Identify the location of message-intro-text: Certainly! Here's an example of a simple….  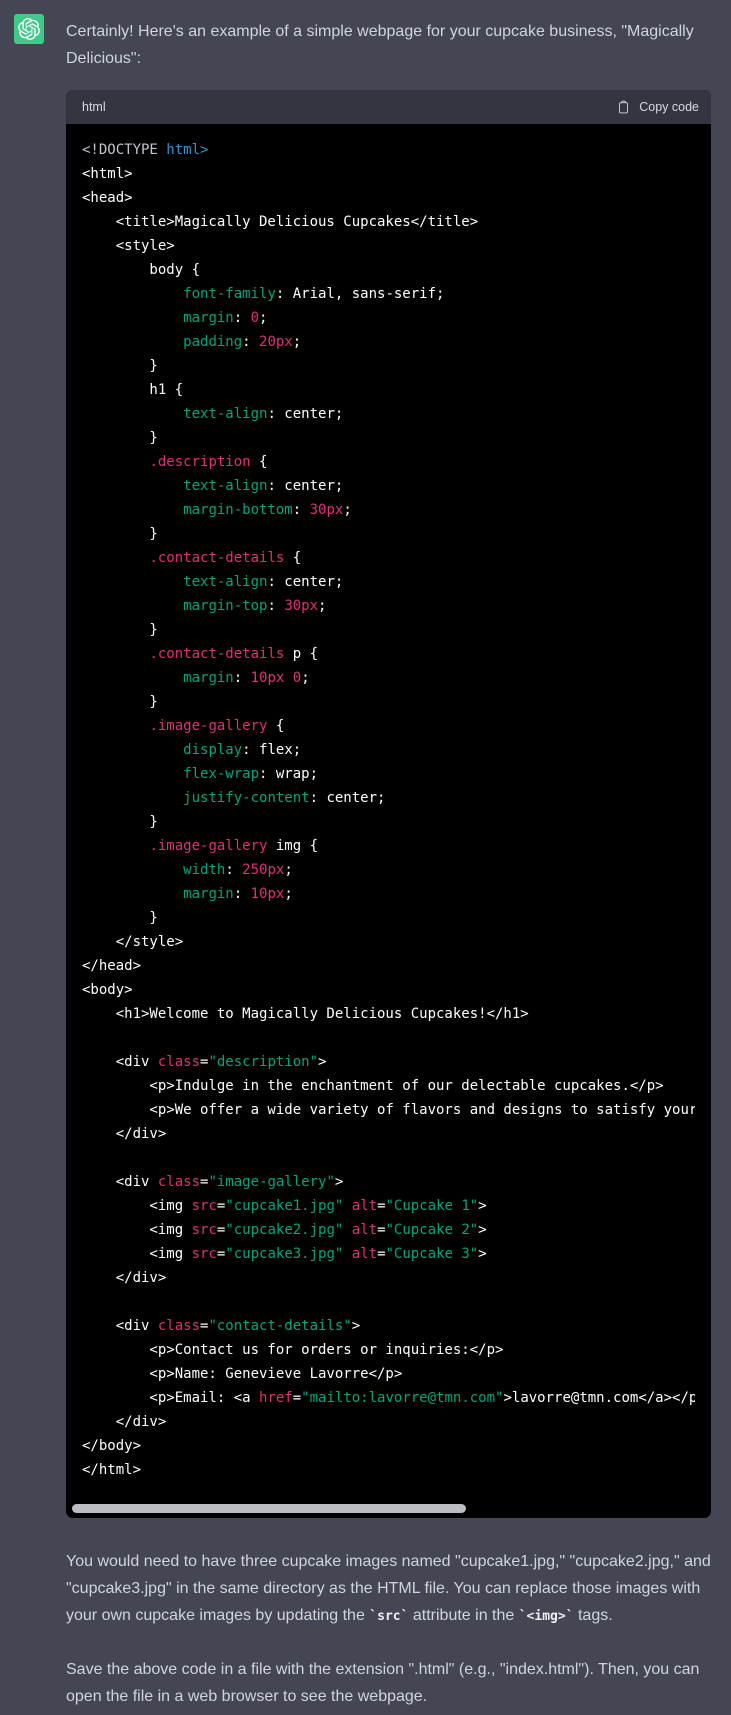
(380, 45).